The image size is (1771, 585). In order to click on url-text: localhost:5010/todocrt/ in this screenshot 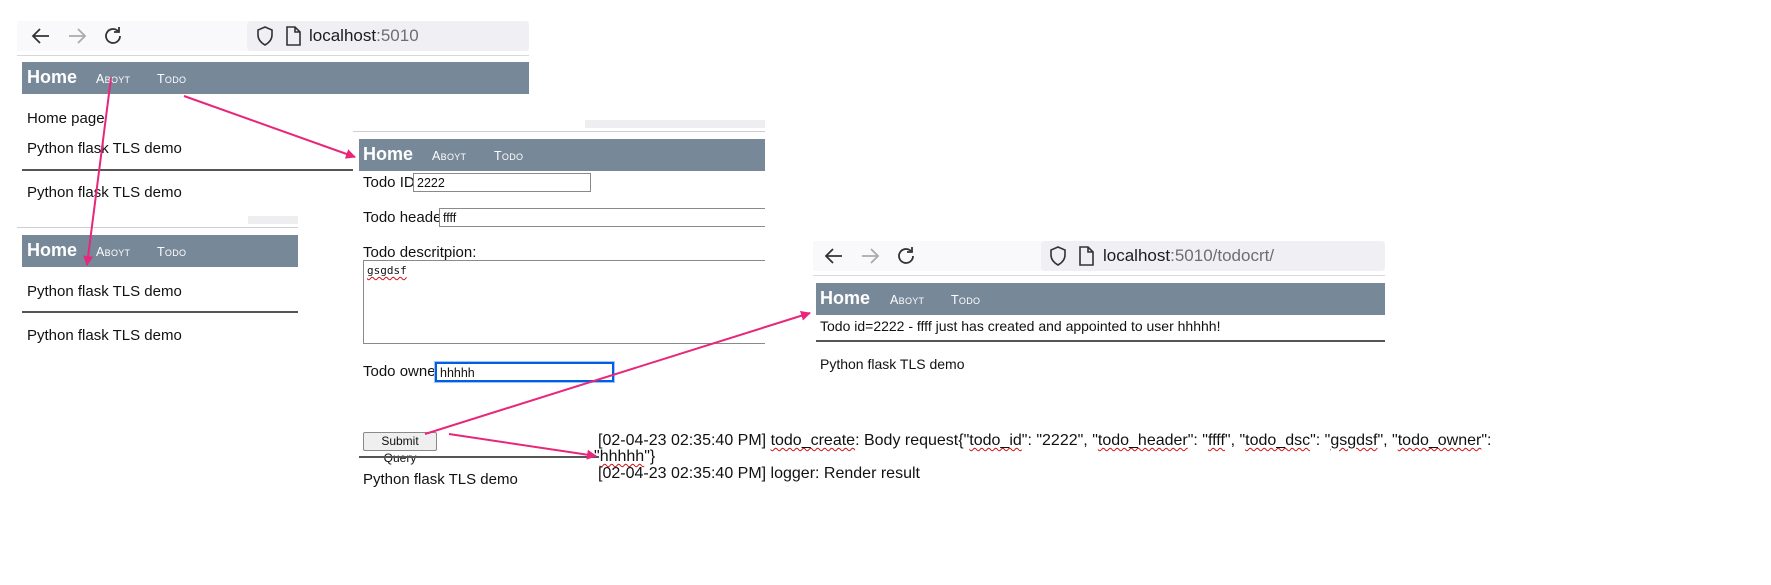, I will do `click(1188, 256)`.